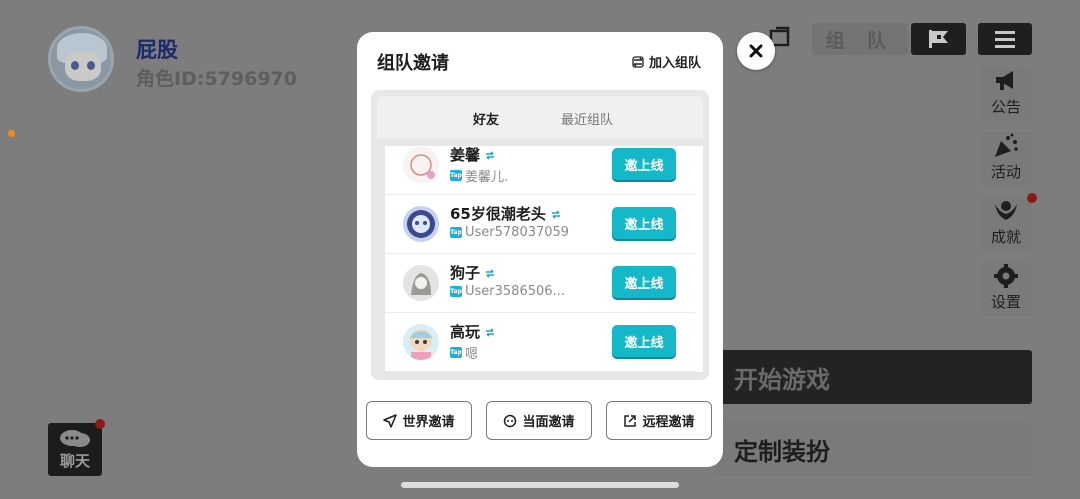  I want to click on remote-invite-button: 远程邀请, so click(659, 420).